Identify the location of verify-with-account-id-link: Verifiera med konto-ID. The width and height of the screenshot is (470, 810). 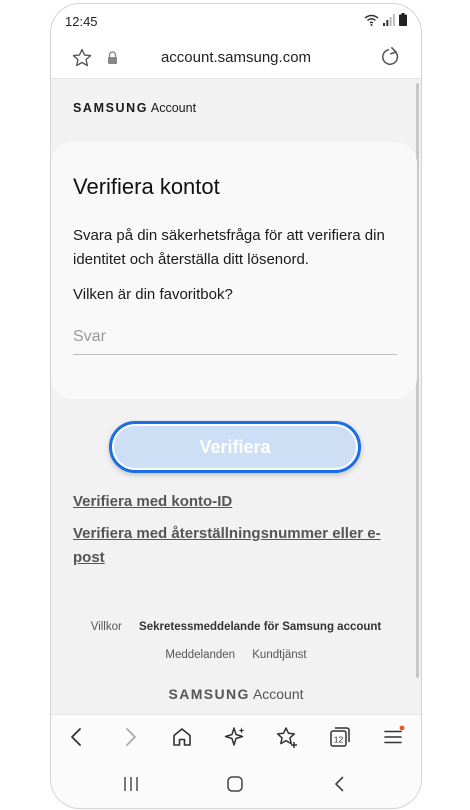
(152, 502).